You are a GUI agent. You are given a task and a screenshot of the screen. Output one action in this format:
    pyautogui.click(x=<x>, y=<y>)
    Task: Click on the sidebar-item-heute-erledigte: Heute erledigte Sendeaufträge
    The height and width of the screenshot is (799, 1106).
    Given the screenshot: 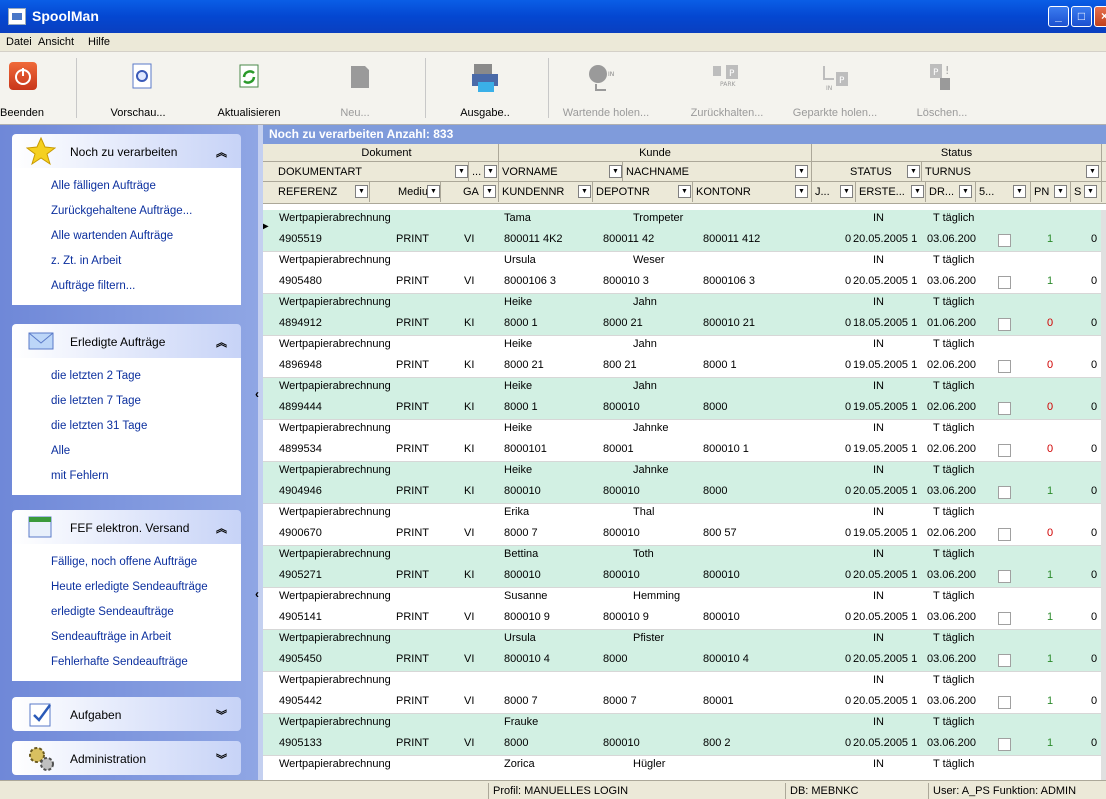 What is the action you would take?
    pyautogui.click(x=126, y=587)
    